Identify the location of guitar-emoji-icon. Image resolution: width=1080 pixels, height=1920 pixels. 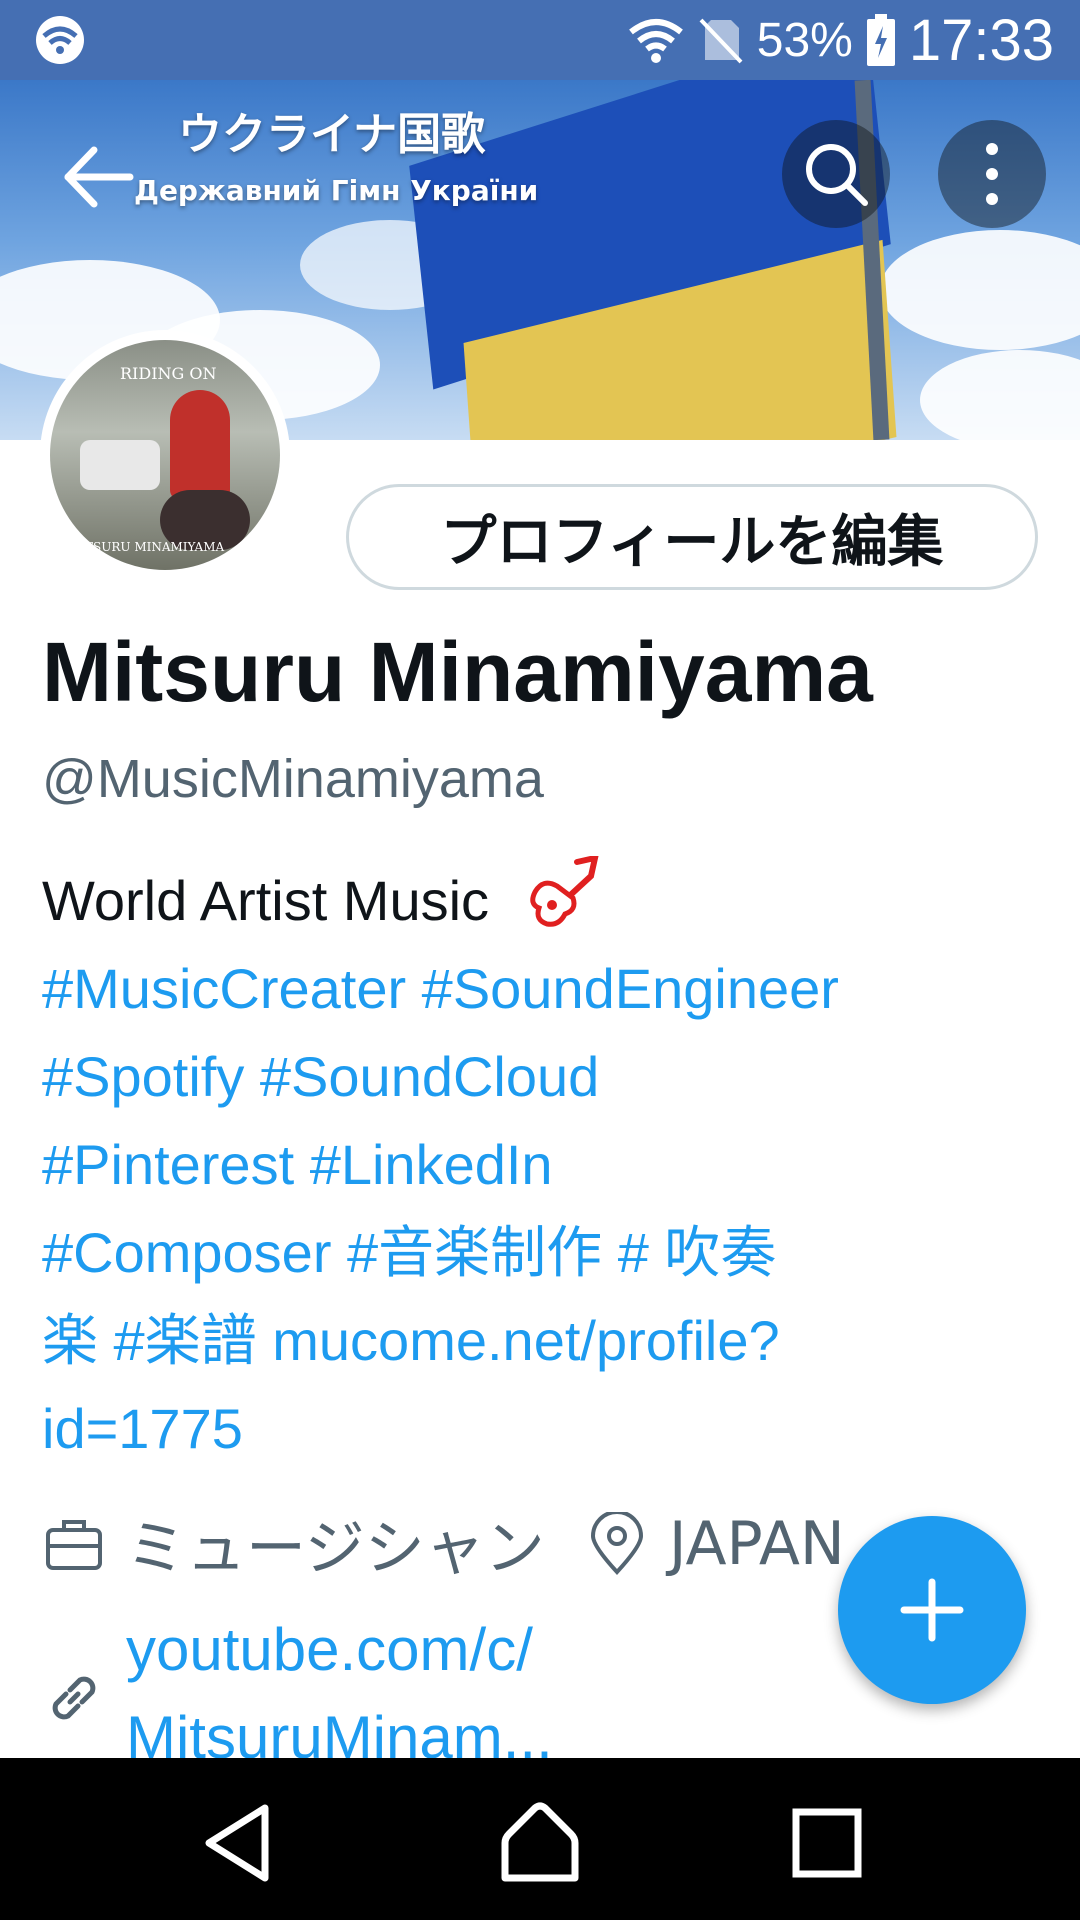
(564, 891).